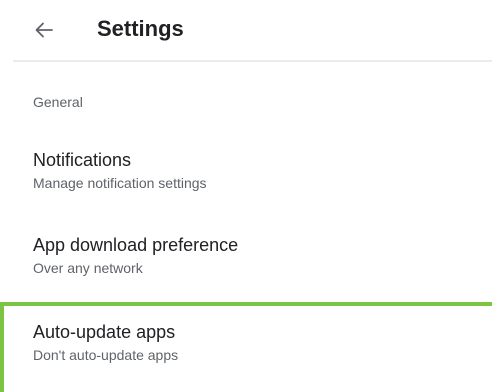 The width and height of the screenshot is (492, 392). Describe the element at coordinates (252, 61) in the screenshot. I see `header-divider` at that location.